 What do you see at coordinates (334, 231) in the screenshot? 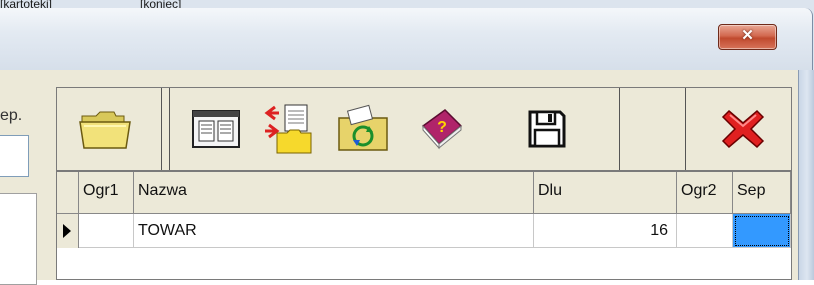
I see `cell-nazwa: TOWAR` at bounding box center [334, 231].